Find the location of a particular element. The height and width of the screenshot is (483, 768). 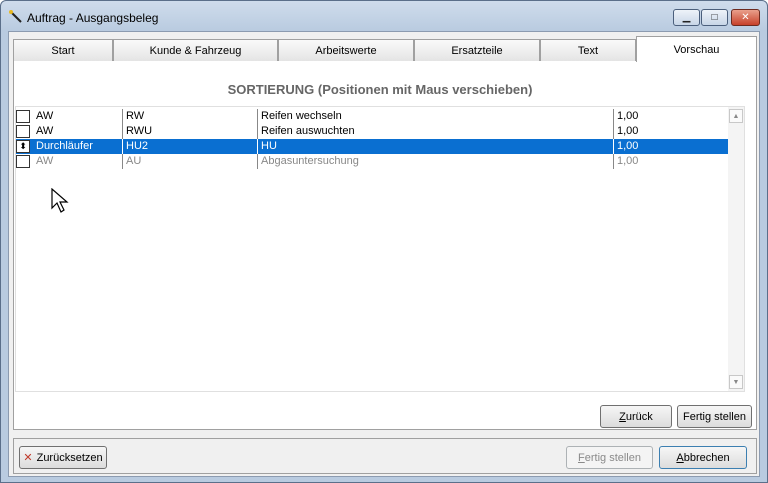

cancel-button: Abbrechen is located at coordinates (703, 457).